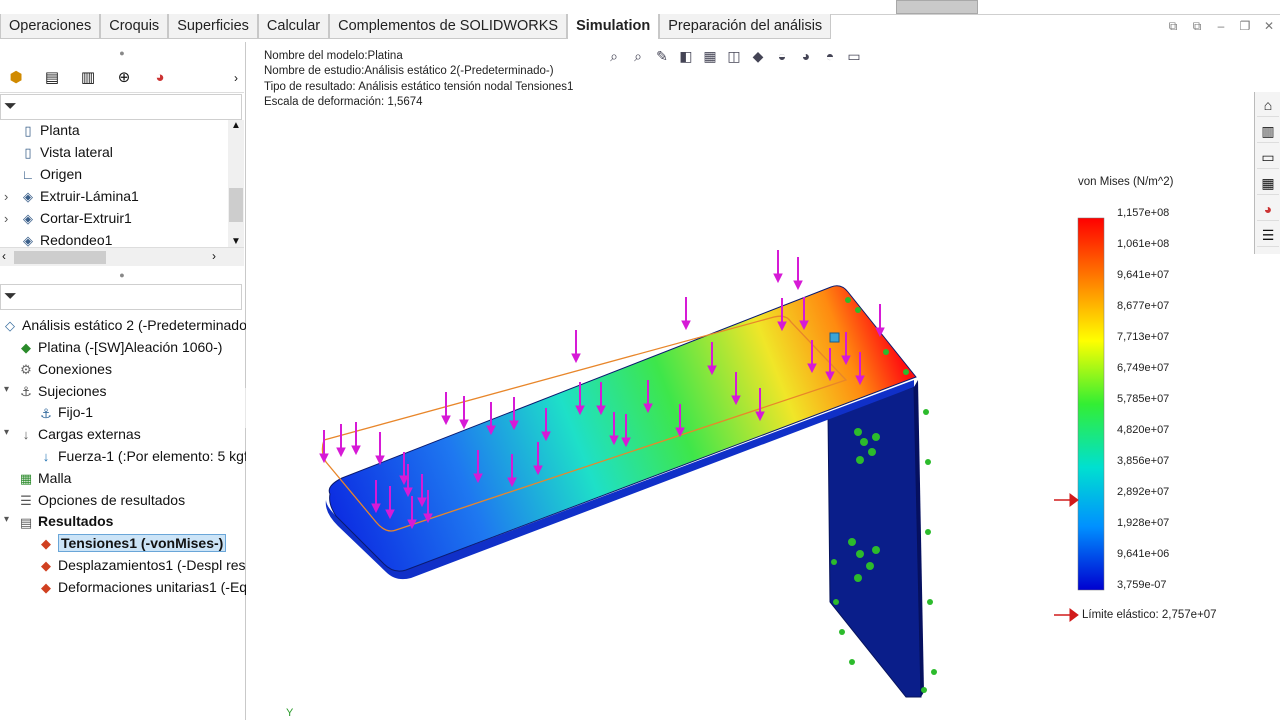 The height and width of the screenshot is (720, 1280). What do you see at coordinates (1268, 131) in the screenshot?
I see `design-library-icon: ▥` at bounding box center [1268, 131].